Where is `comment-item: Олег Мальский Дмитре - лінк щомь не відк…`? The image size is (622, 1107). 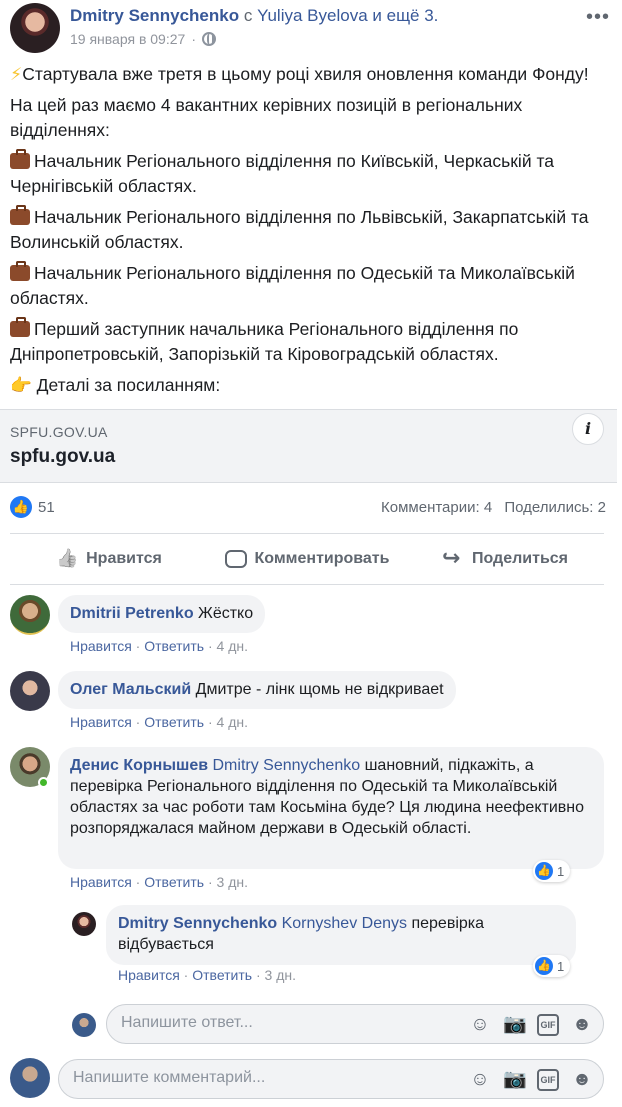
comment-item: Олег Мальский Дмитре - лінк щомь не відк… is located at coordinates (311, 703).